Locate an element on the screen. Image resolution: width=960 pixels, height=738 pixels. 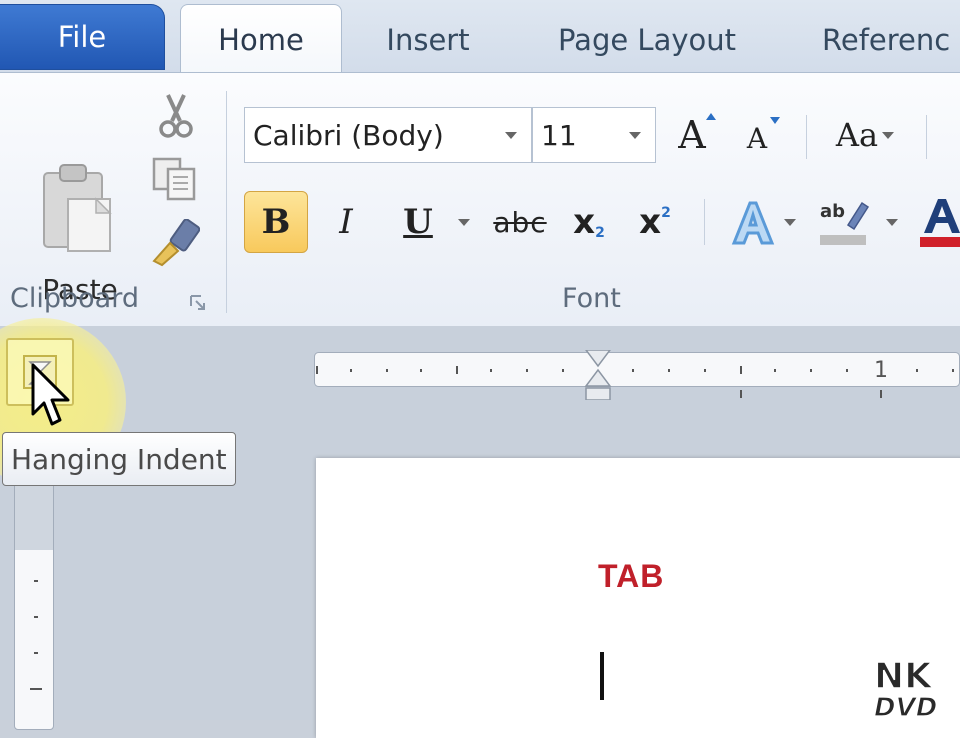
font-name-value: Calibri (Body) is located at coordinates (348, 135).